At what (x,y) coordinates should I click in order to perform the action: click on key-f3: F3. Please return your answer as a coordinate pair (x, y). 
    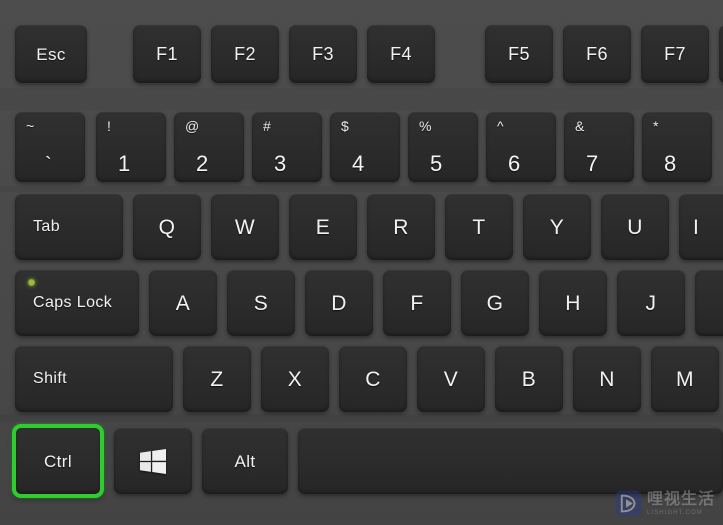
    Looking at the image, I should click on (323, 54).